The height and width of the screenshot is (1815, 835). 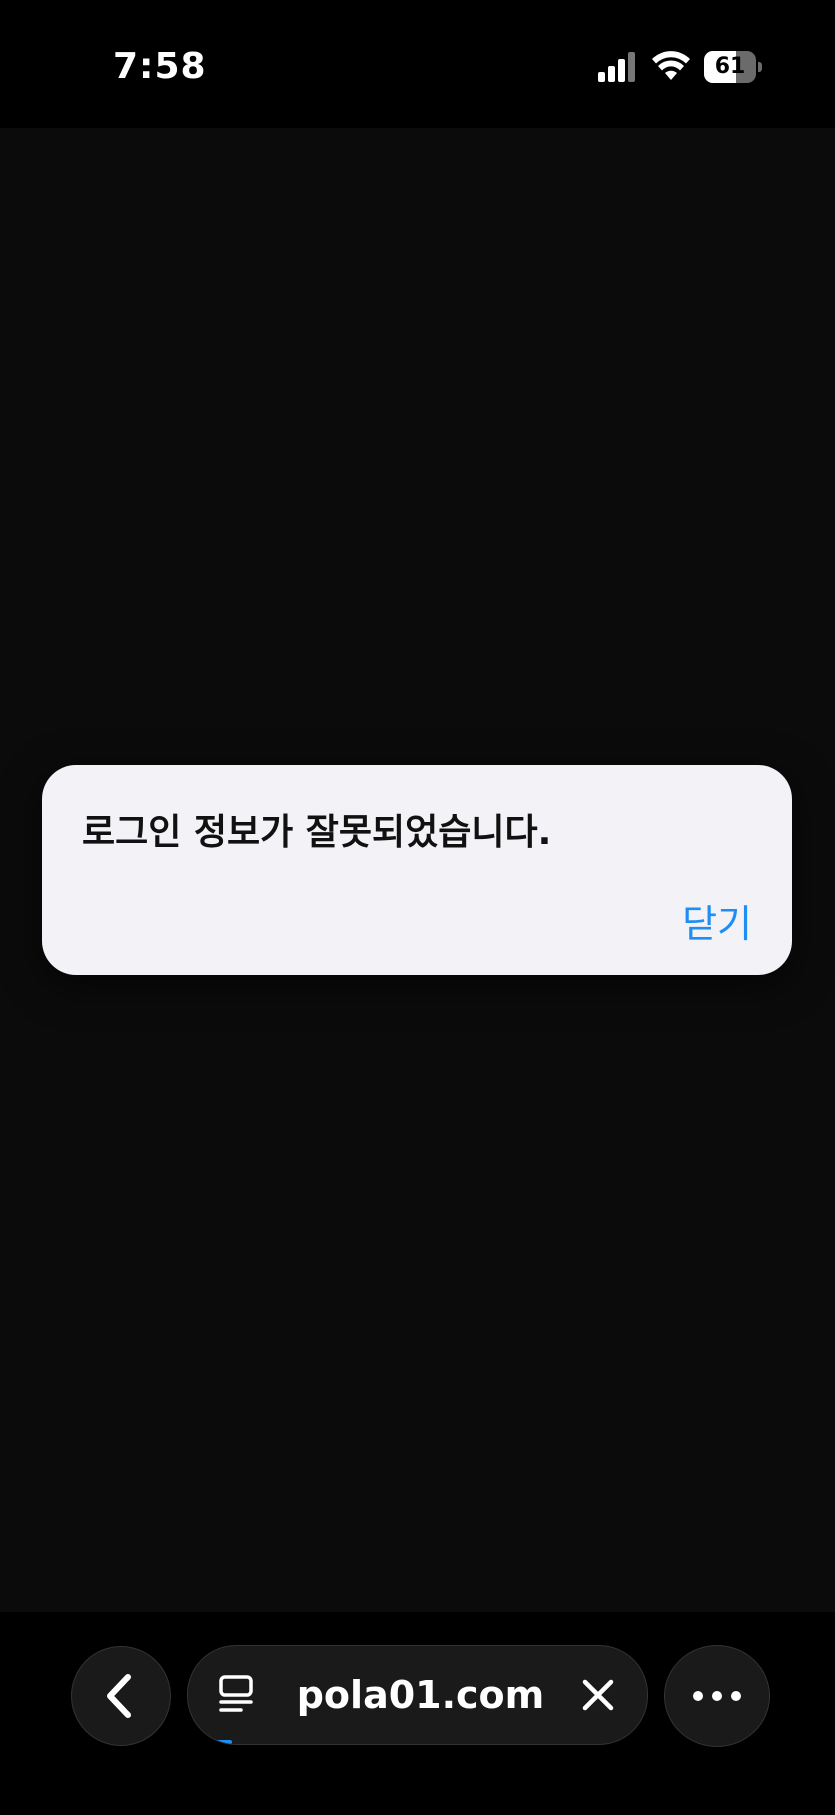 I want to click on load-progress, so click(x=217, y=1742).